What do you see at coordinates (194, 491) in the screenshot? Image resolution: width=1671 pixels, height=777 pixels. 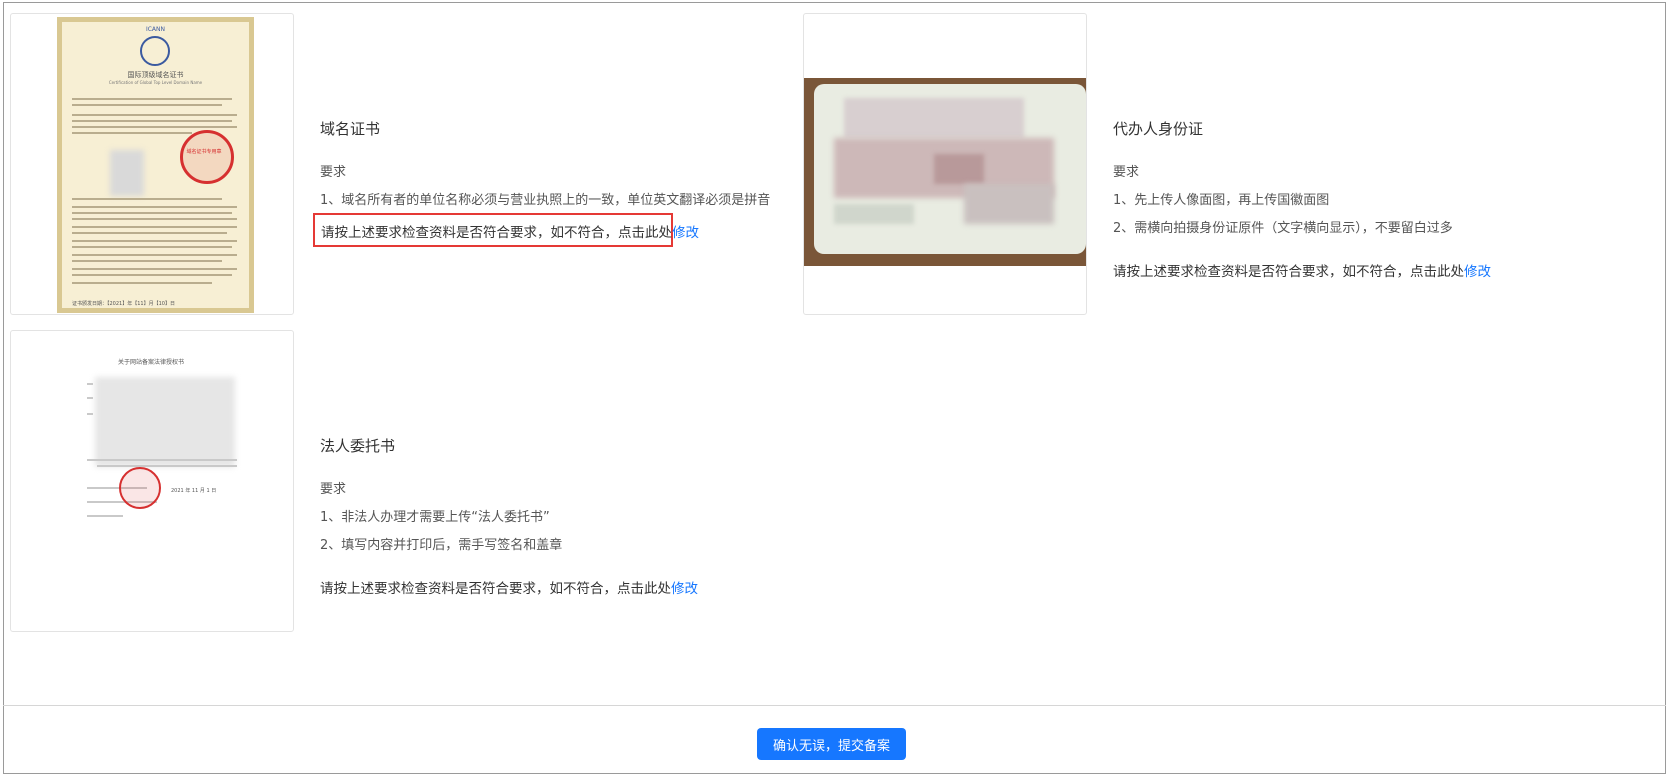 I see `doc-date: 2021 年 11 月 1 日` at bounding box center [194, 491].